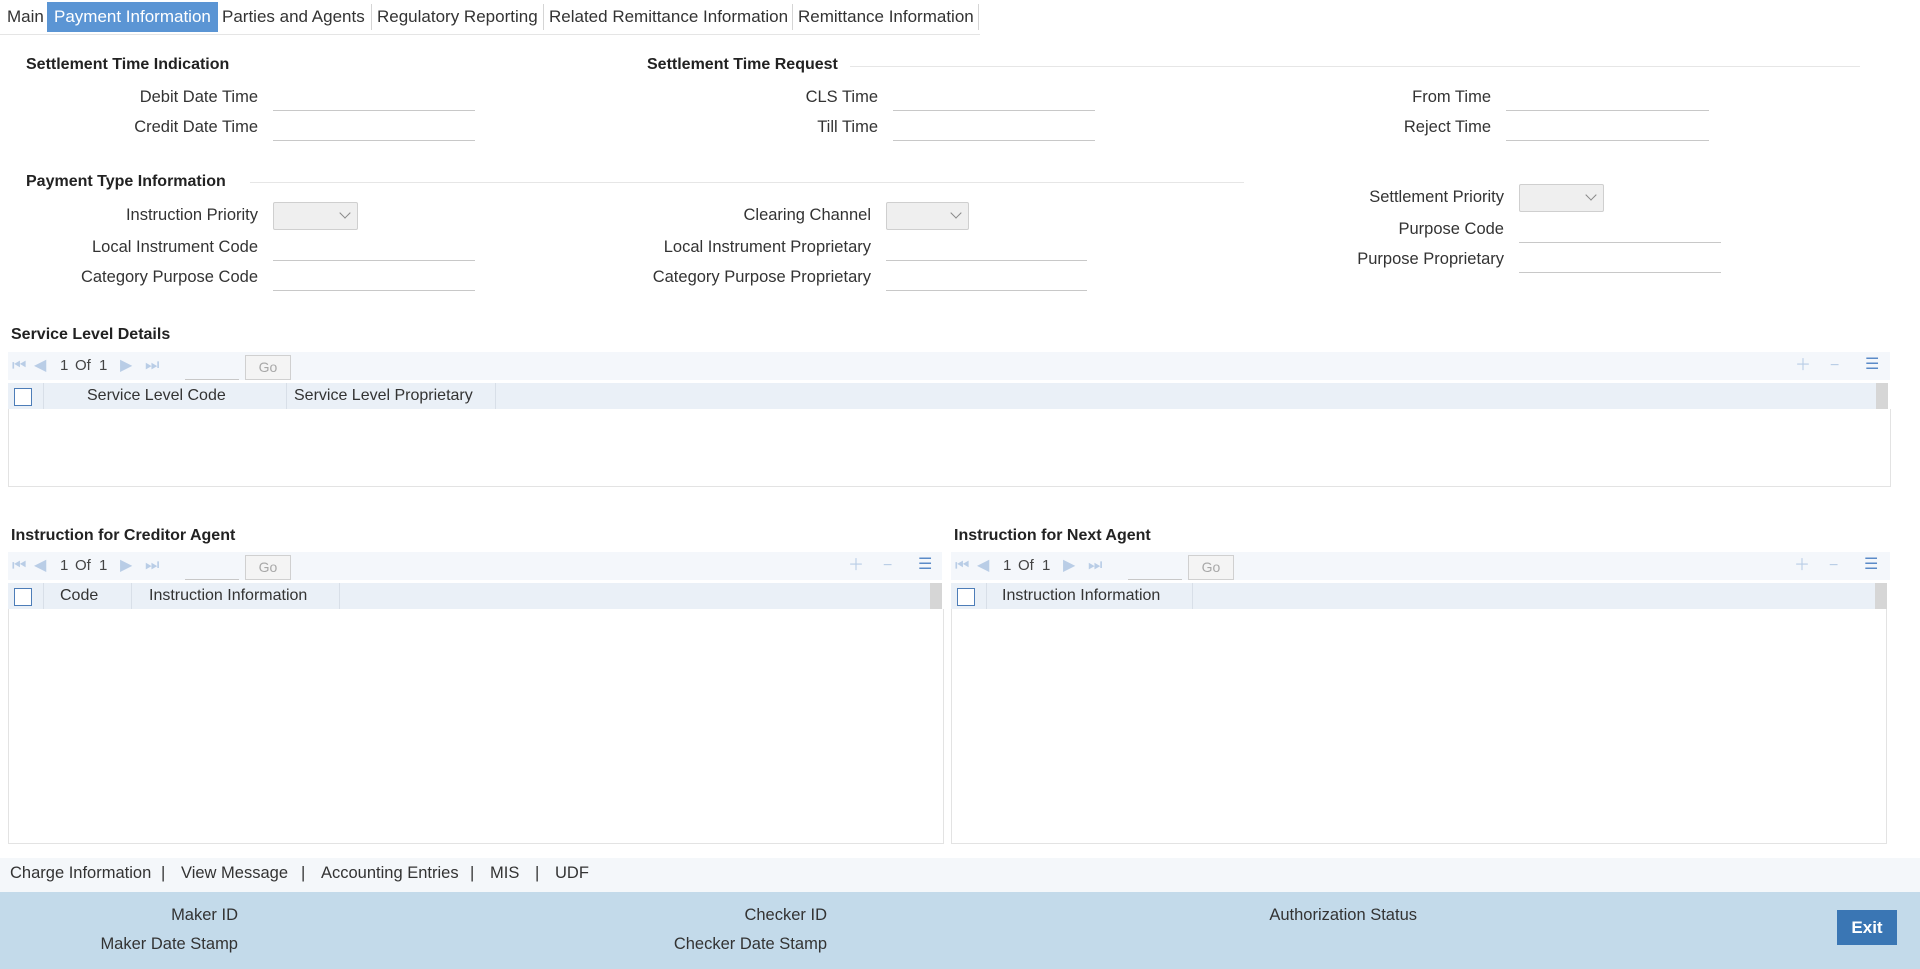  I want to click on clearing-channel-select, so click(927, 216).